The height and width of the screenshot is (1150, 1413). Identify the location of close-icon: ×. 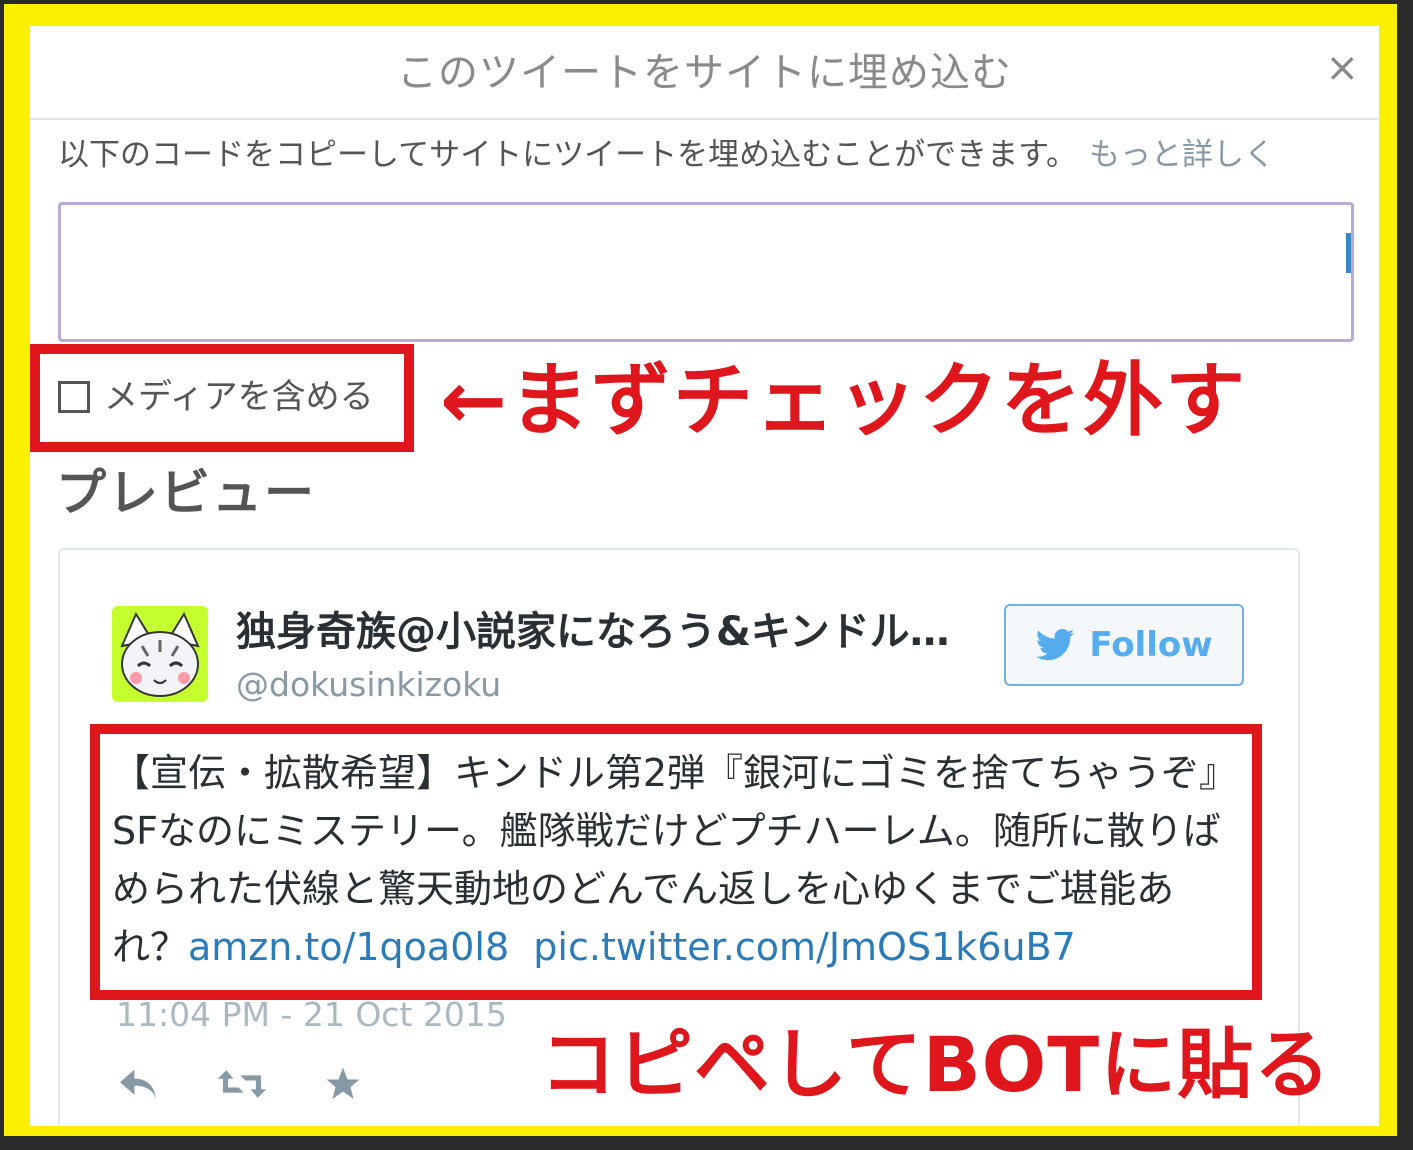
(1342, 68).